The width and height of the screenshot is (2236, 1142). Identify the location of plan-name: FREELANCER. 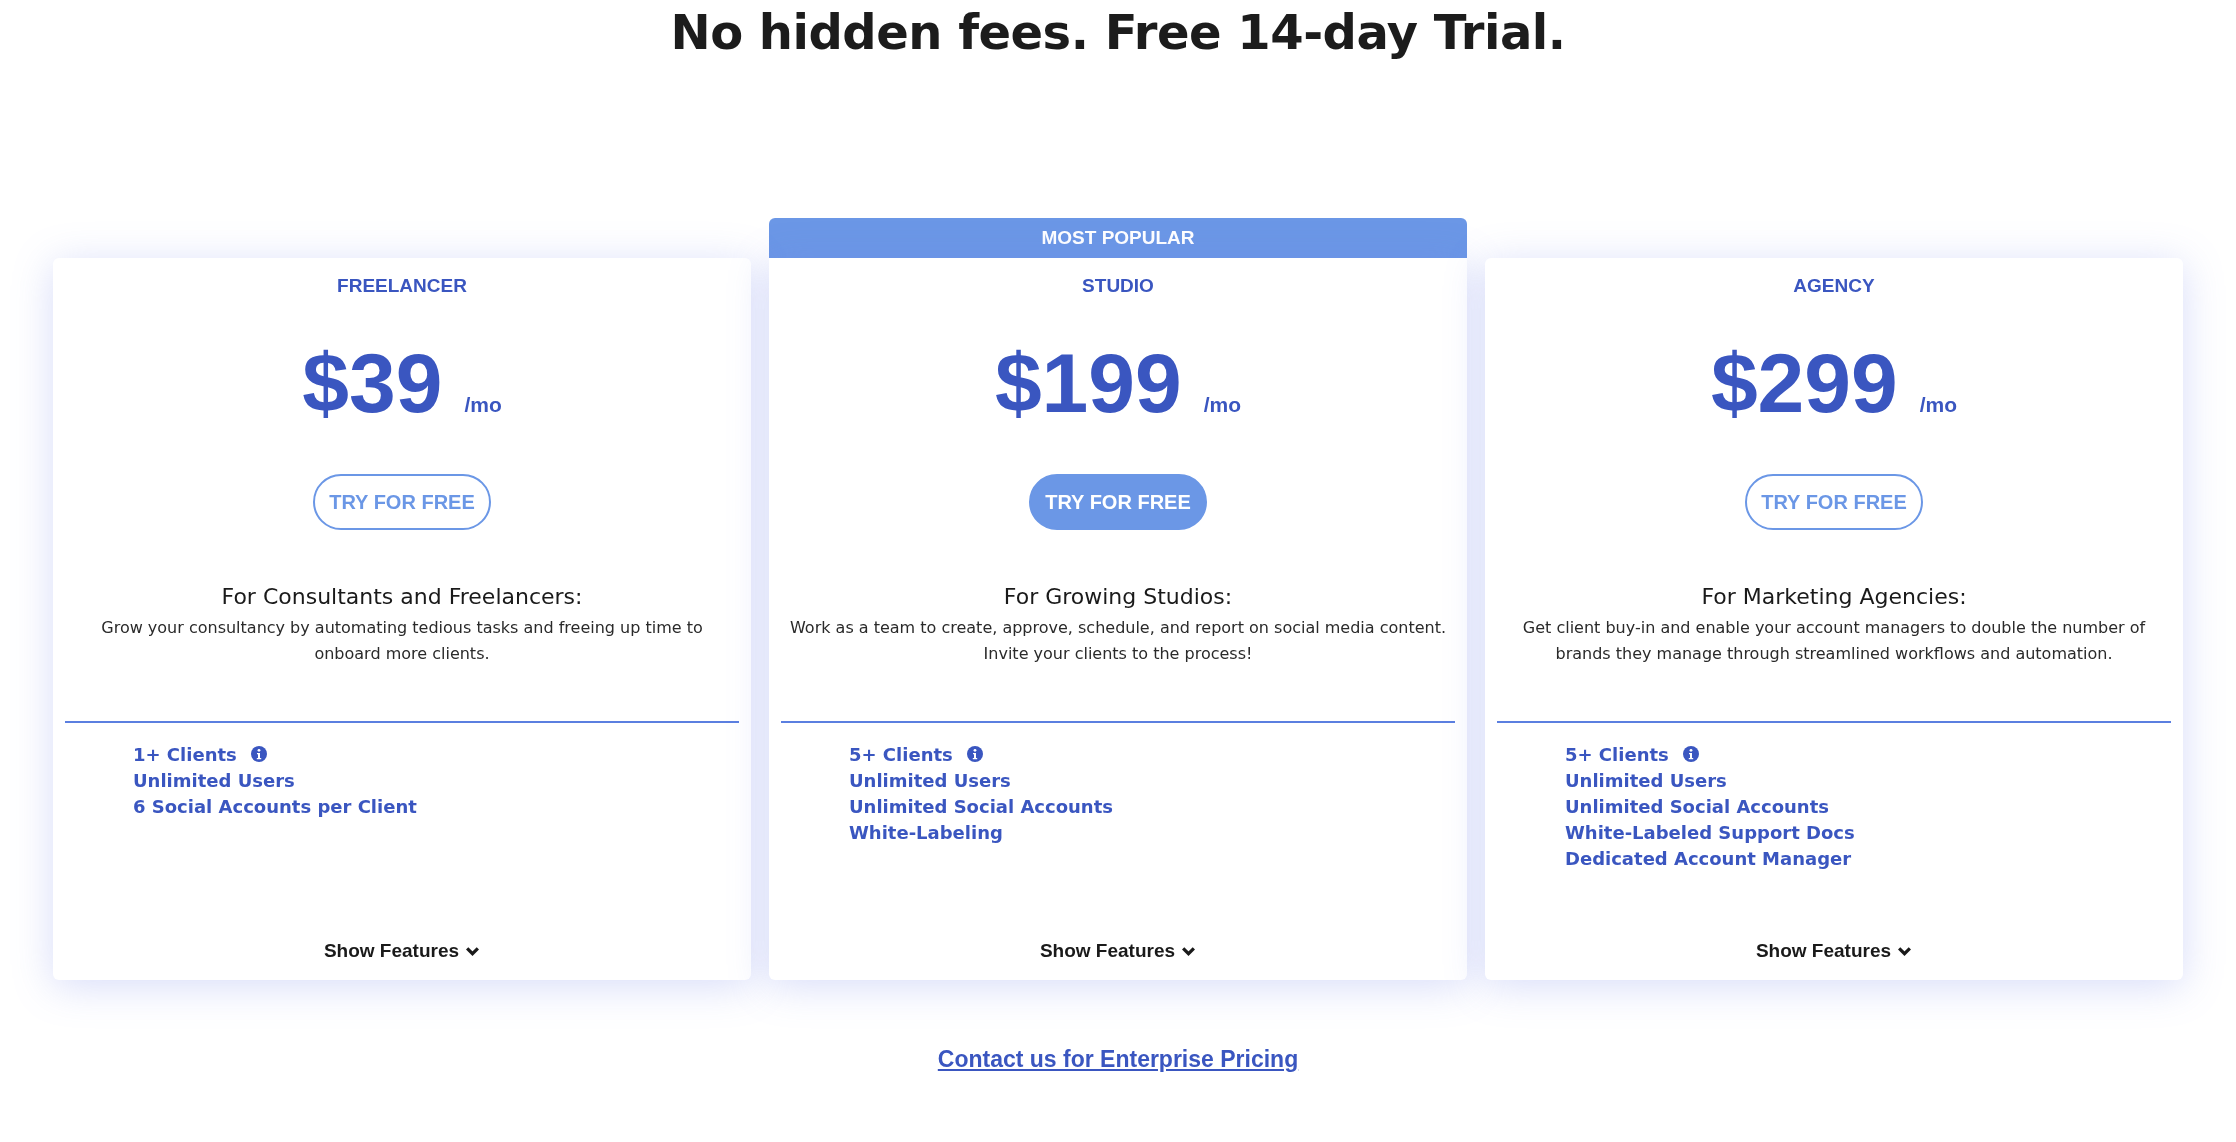
(402, 286).